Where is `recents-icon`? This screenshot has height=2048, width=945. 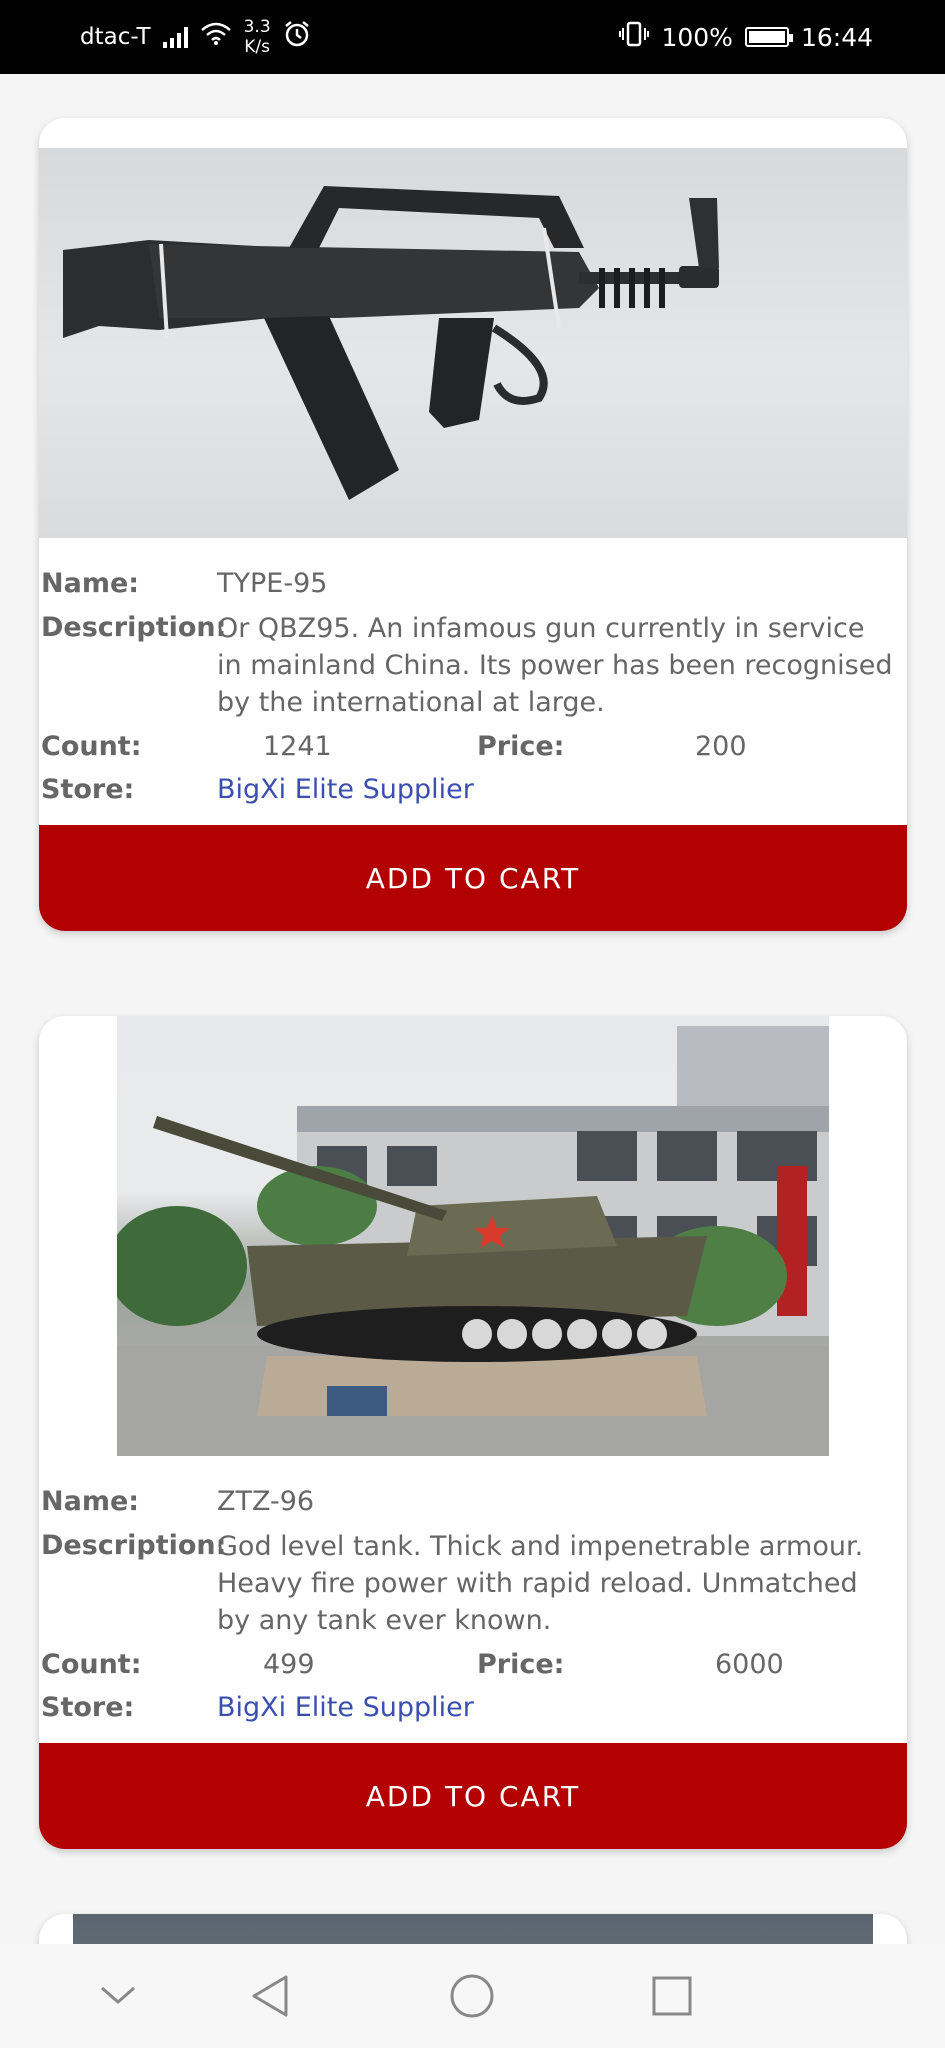
recents-icon is located at coordinates (672, 1996).